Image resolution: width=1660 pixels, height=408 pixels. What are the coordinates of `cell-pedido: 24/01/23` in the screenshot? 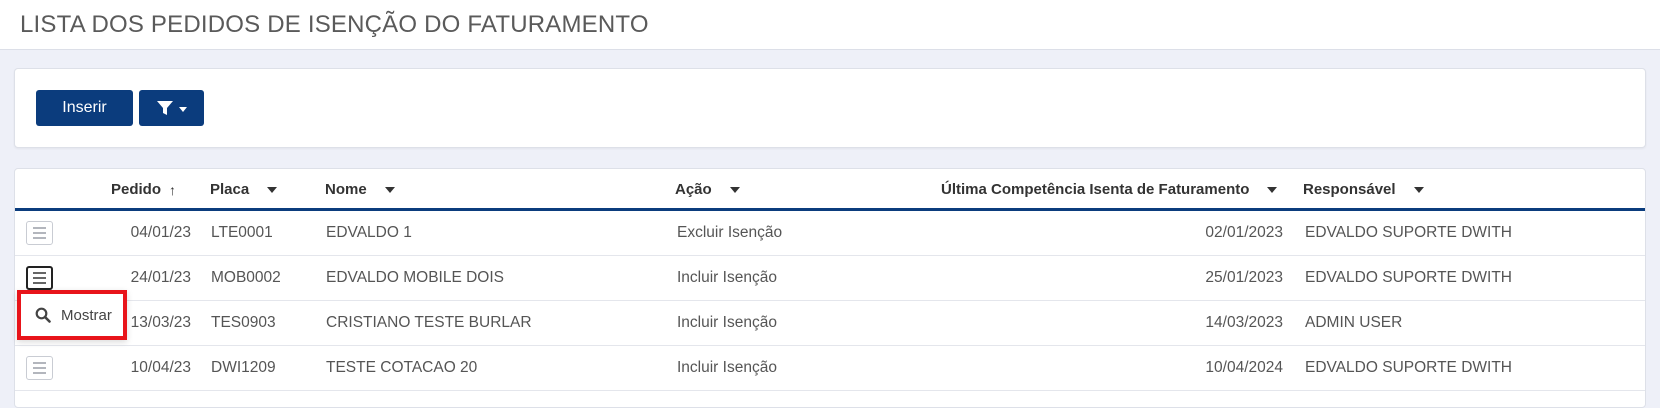 It's located at (160, 277).